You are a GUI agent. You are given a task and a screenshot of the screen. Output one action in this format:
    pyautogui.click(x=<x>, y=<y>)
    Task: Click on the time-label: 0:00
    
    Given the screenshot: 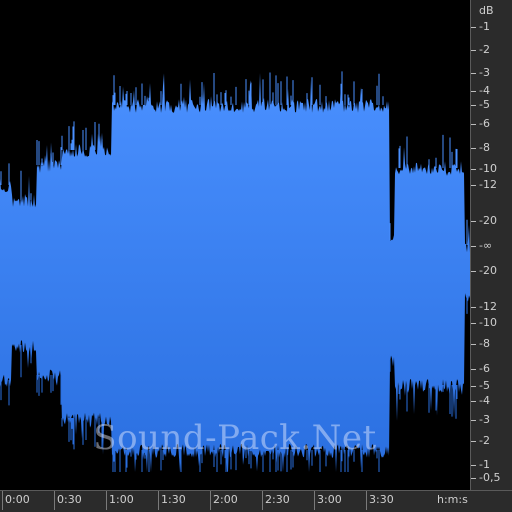 What is the action you would take?
    pyautogui.click(x=17, y=499)
    